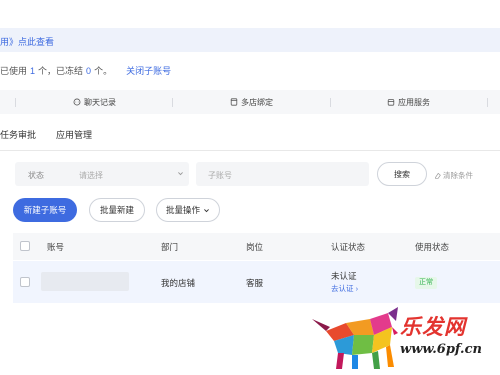  I want to click on notice-link: 用》点此查看, so click(27, 41).